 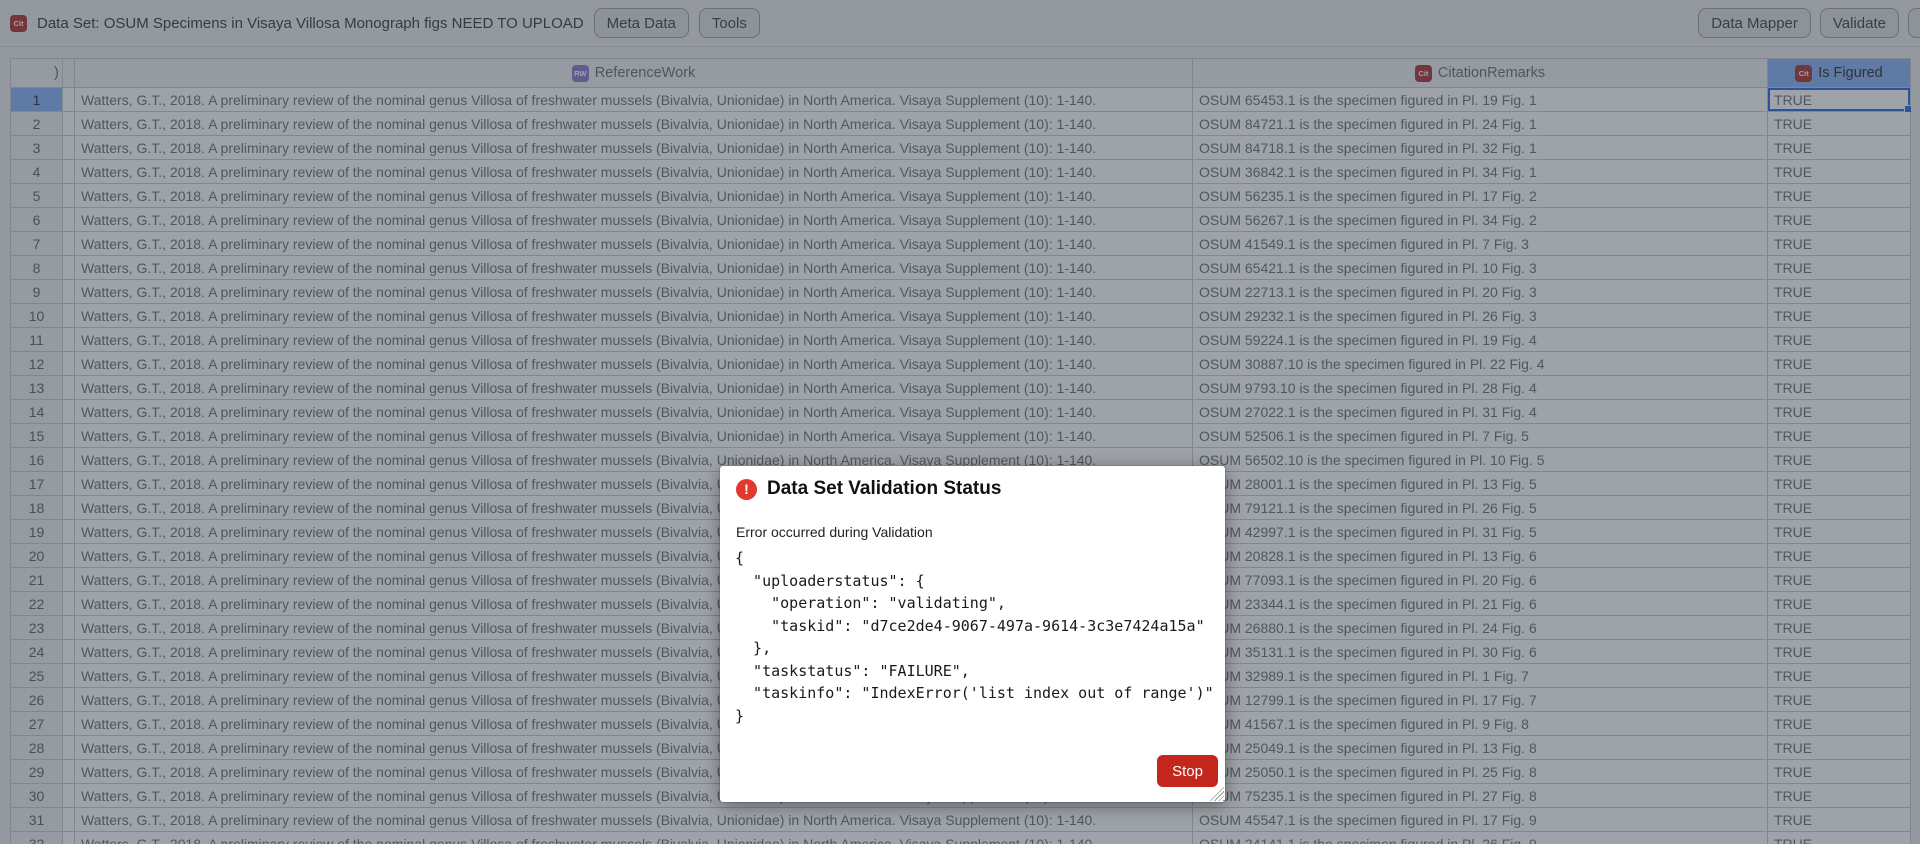 What do you see at coordinates (834, 532) in the screenshot?
I see `dialog-message: Error occurred during Validation` at bounding box center [834, 532].